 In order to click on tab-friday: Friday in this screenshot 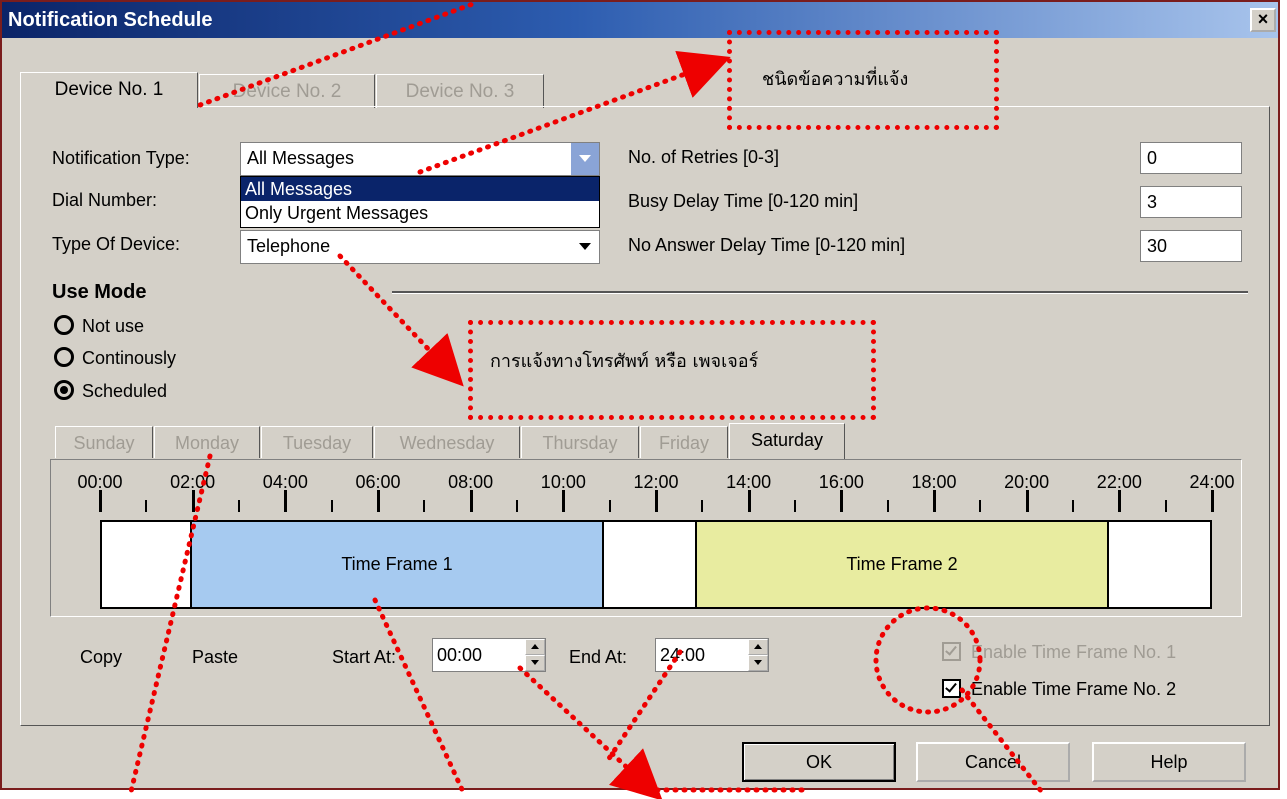, I will do `click(684, 442)`.